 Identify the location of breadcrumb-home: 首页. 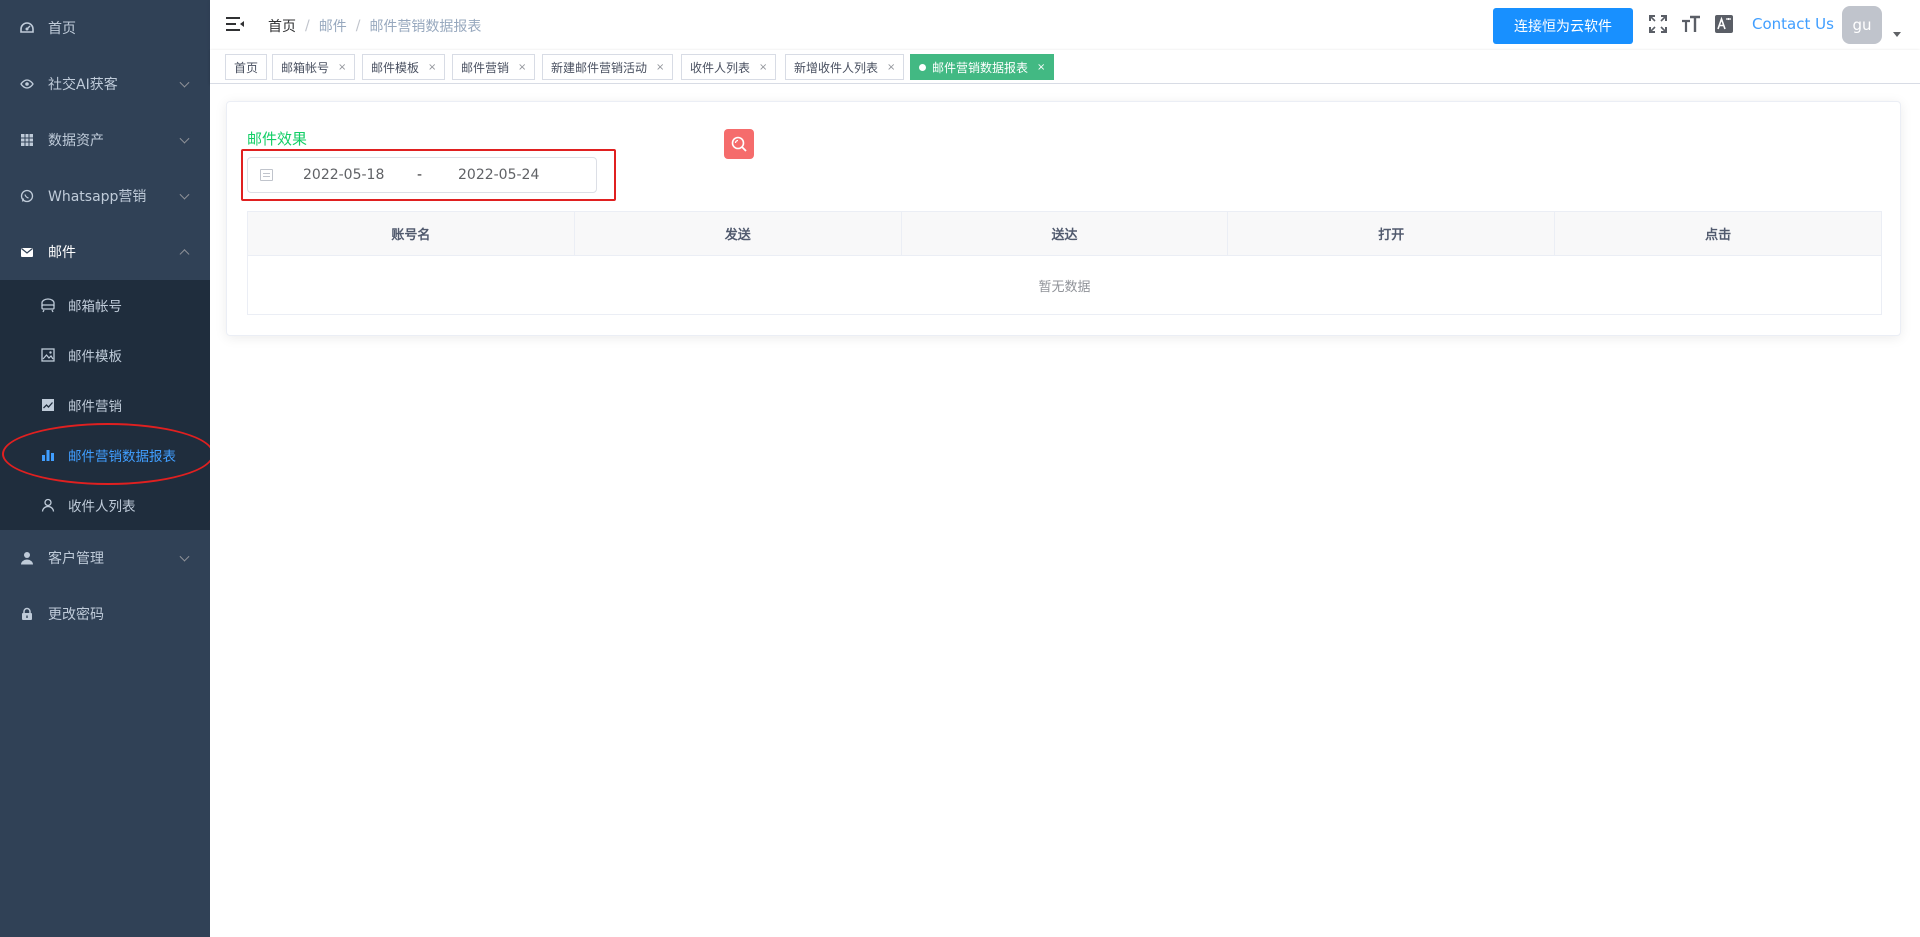
(282, 26).